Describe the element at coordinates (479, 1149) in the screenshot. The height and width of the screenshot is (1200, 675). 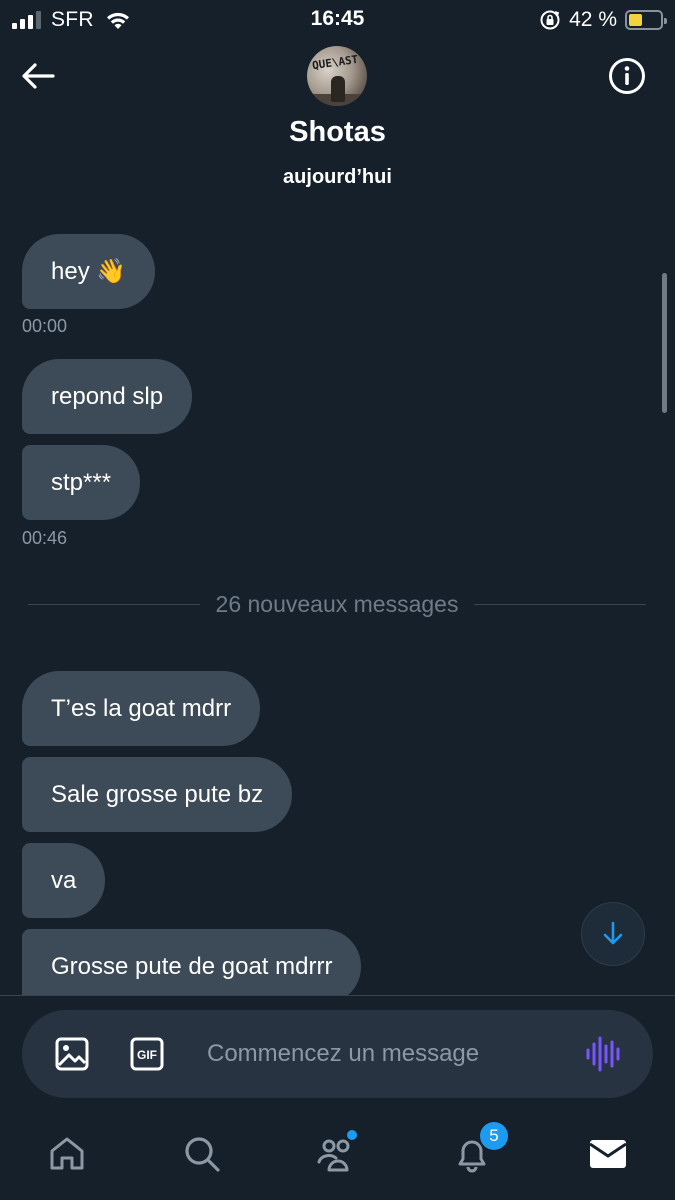
I see `tab-notifications: 5` at that location.